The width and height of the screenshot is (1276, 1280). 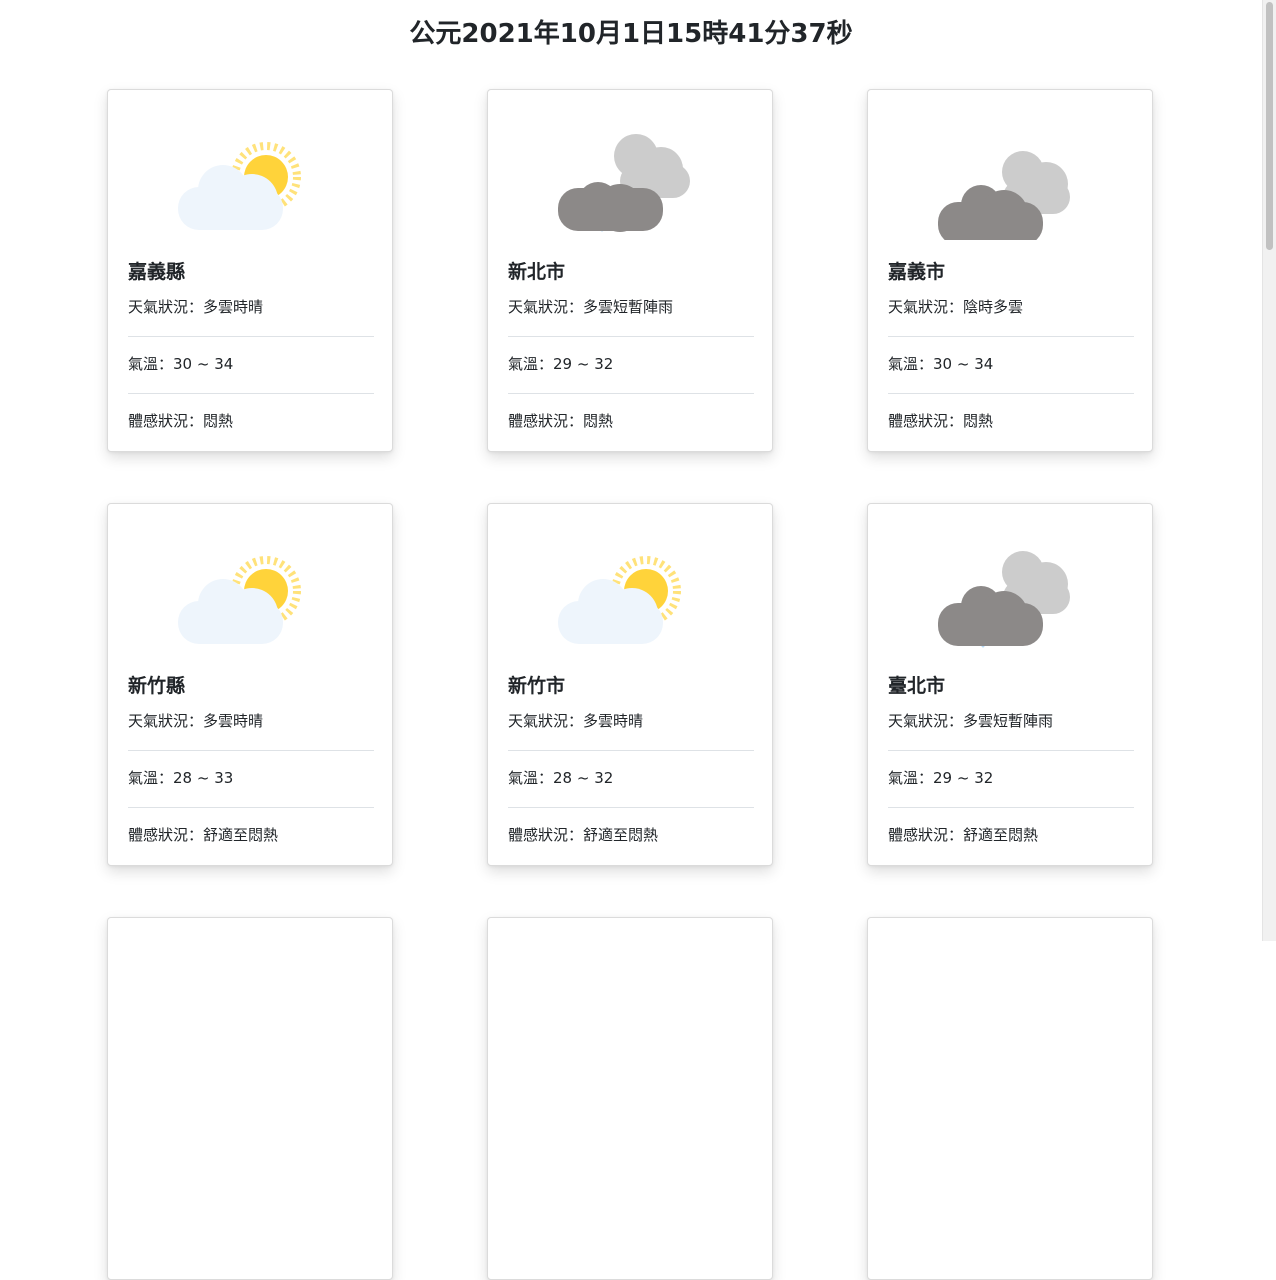 I want to click on temperature-value: 28 ~ 33, so click(x=203, y=778).